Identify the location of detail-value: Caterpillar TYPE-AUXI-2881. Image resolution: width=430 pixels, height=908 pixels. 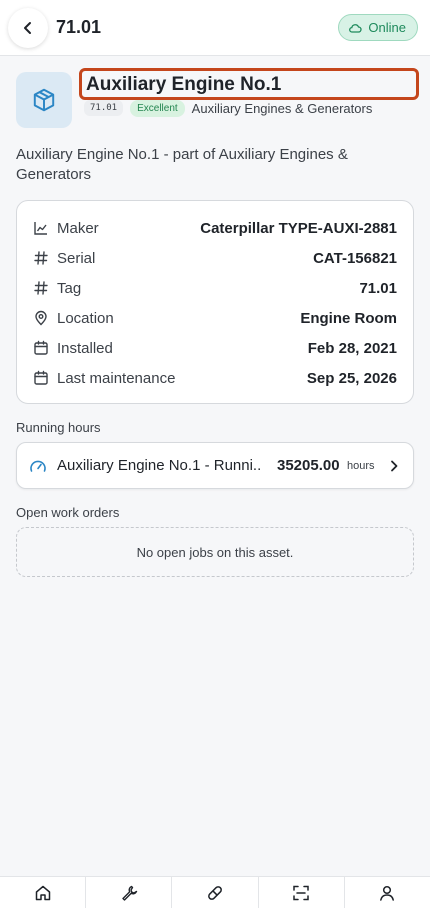
(298, 228).